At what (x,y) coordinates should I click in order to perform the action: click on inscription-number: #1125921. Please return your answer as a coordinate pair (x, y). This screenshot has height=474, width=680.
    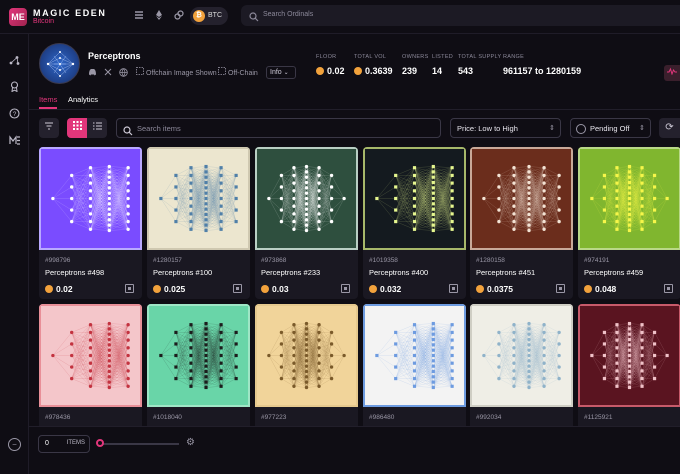
    Looking at the image, I should click on (598, 417).